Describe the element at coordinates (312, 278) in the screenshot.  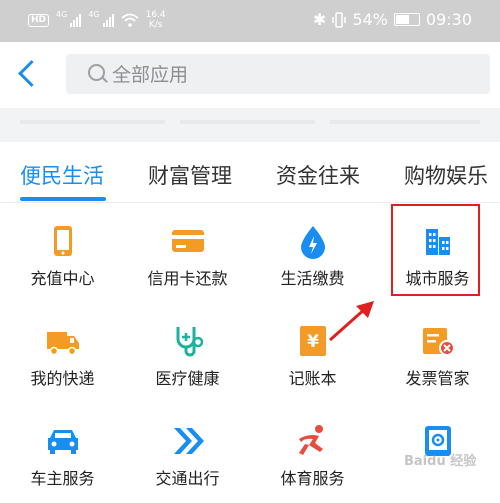
I see `app-label: 生活缴费` at that location.